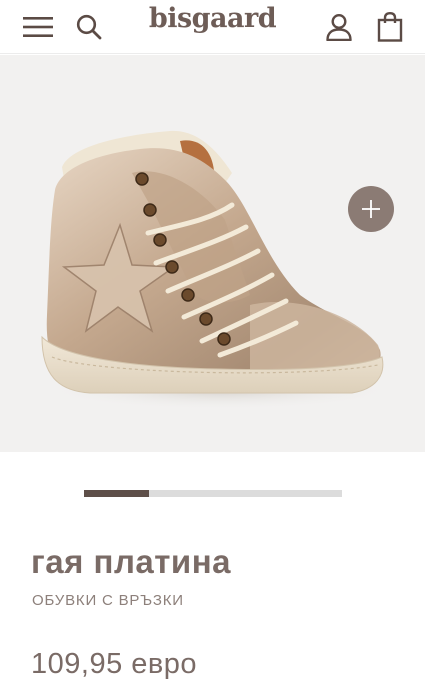 The height and width of the screenshot is (699, 425). What do you see at coordinates (213, 493) in the screenshot?
I see `image-pager` at bounding box center [213, 493].